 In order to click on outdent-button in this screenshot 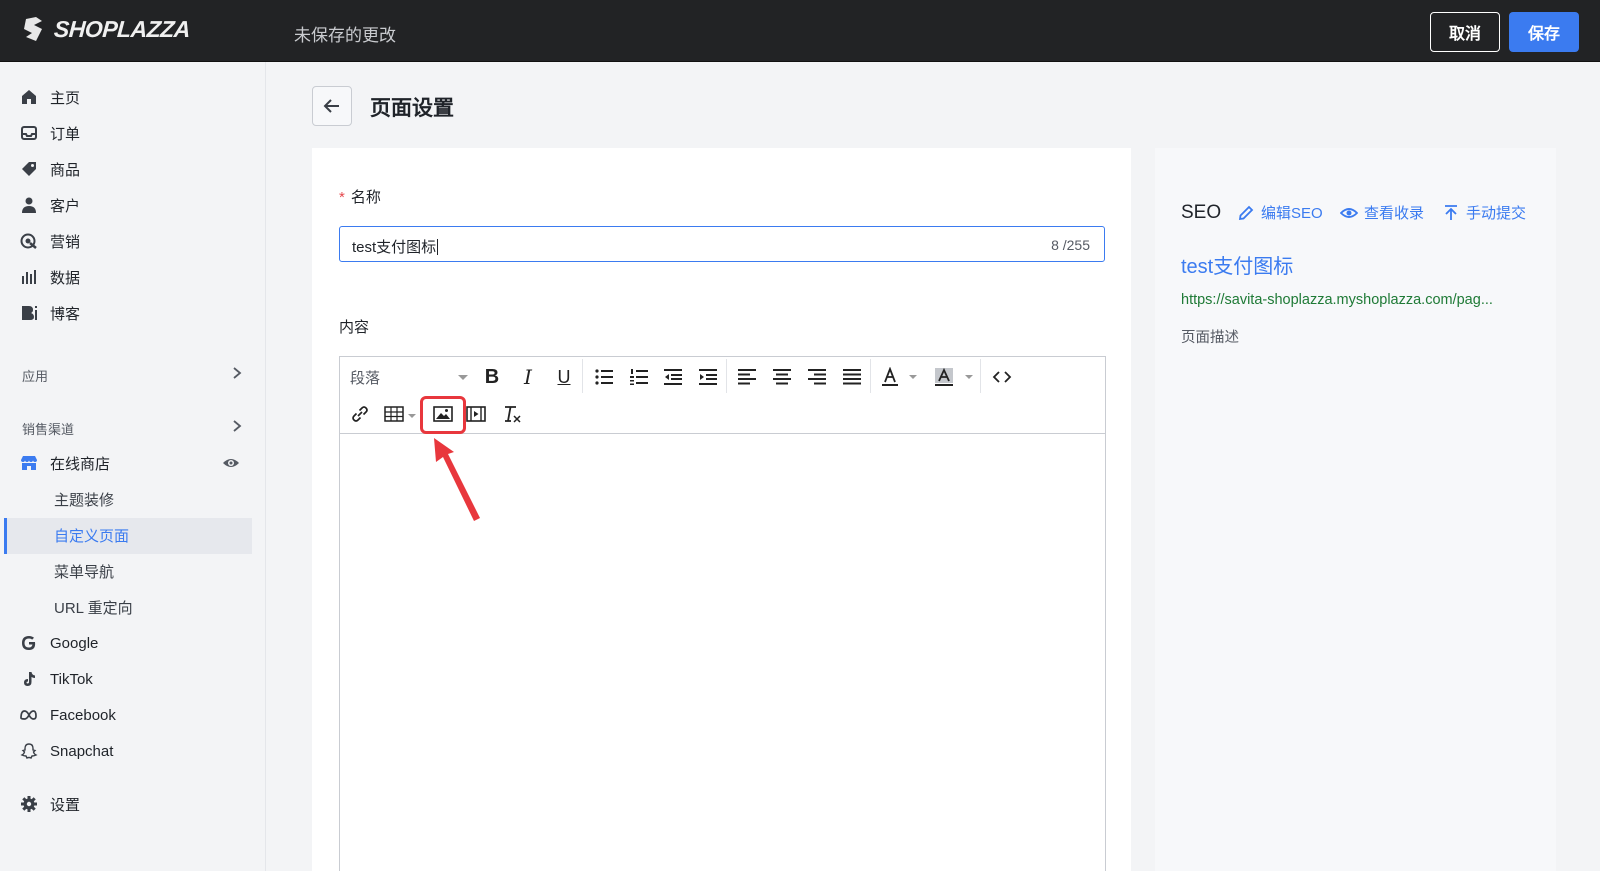, I will do `click(673, 377)`.